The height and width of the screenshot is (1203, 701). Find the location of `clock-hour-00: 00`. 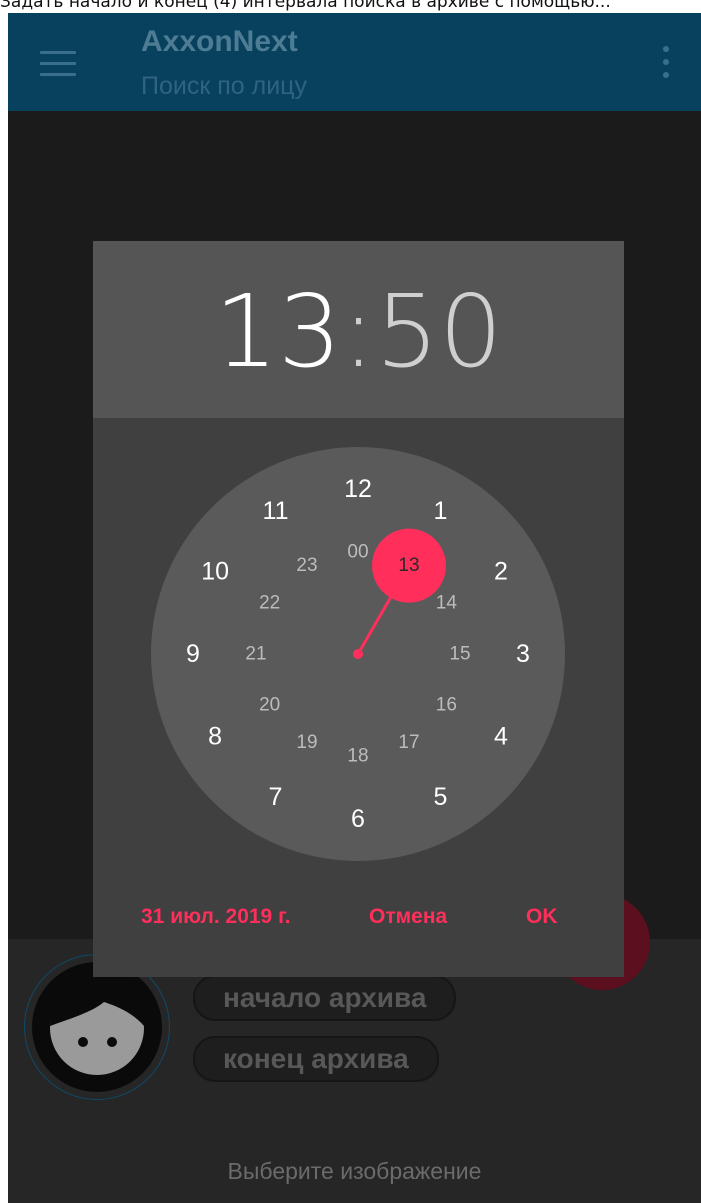

clock-hour-00: 00 is located at coordinates (357, 552).